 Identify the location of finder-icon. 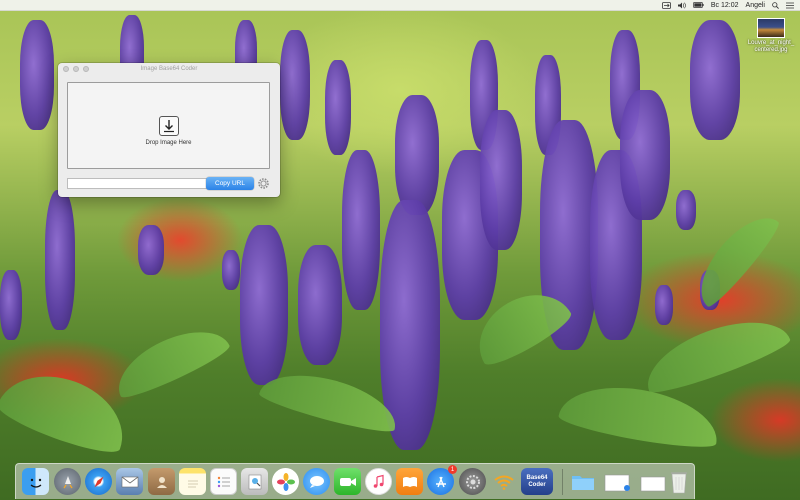
(35, 481).